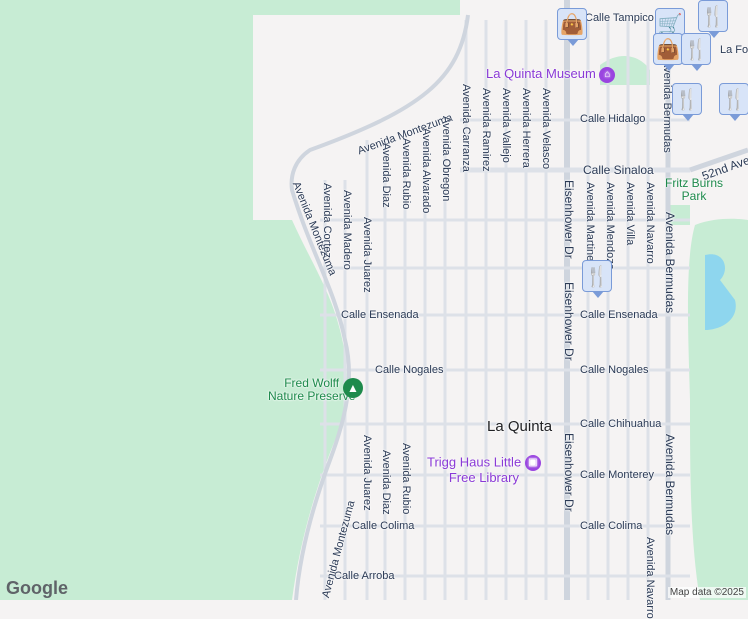 This screenshot has height=619, width=748. I want to click on street-label: Avenida Mendoza, so click(610, 226).